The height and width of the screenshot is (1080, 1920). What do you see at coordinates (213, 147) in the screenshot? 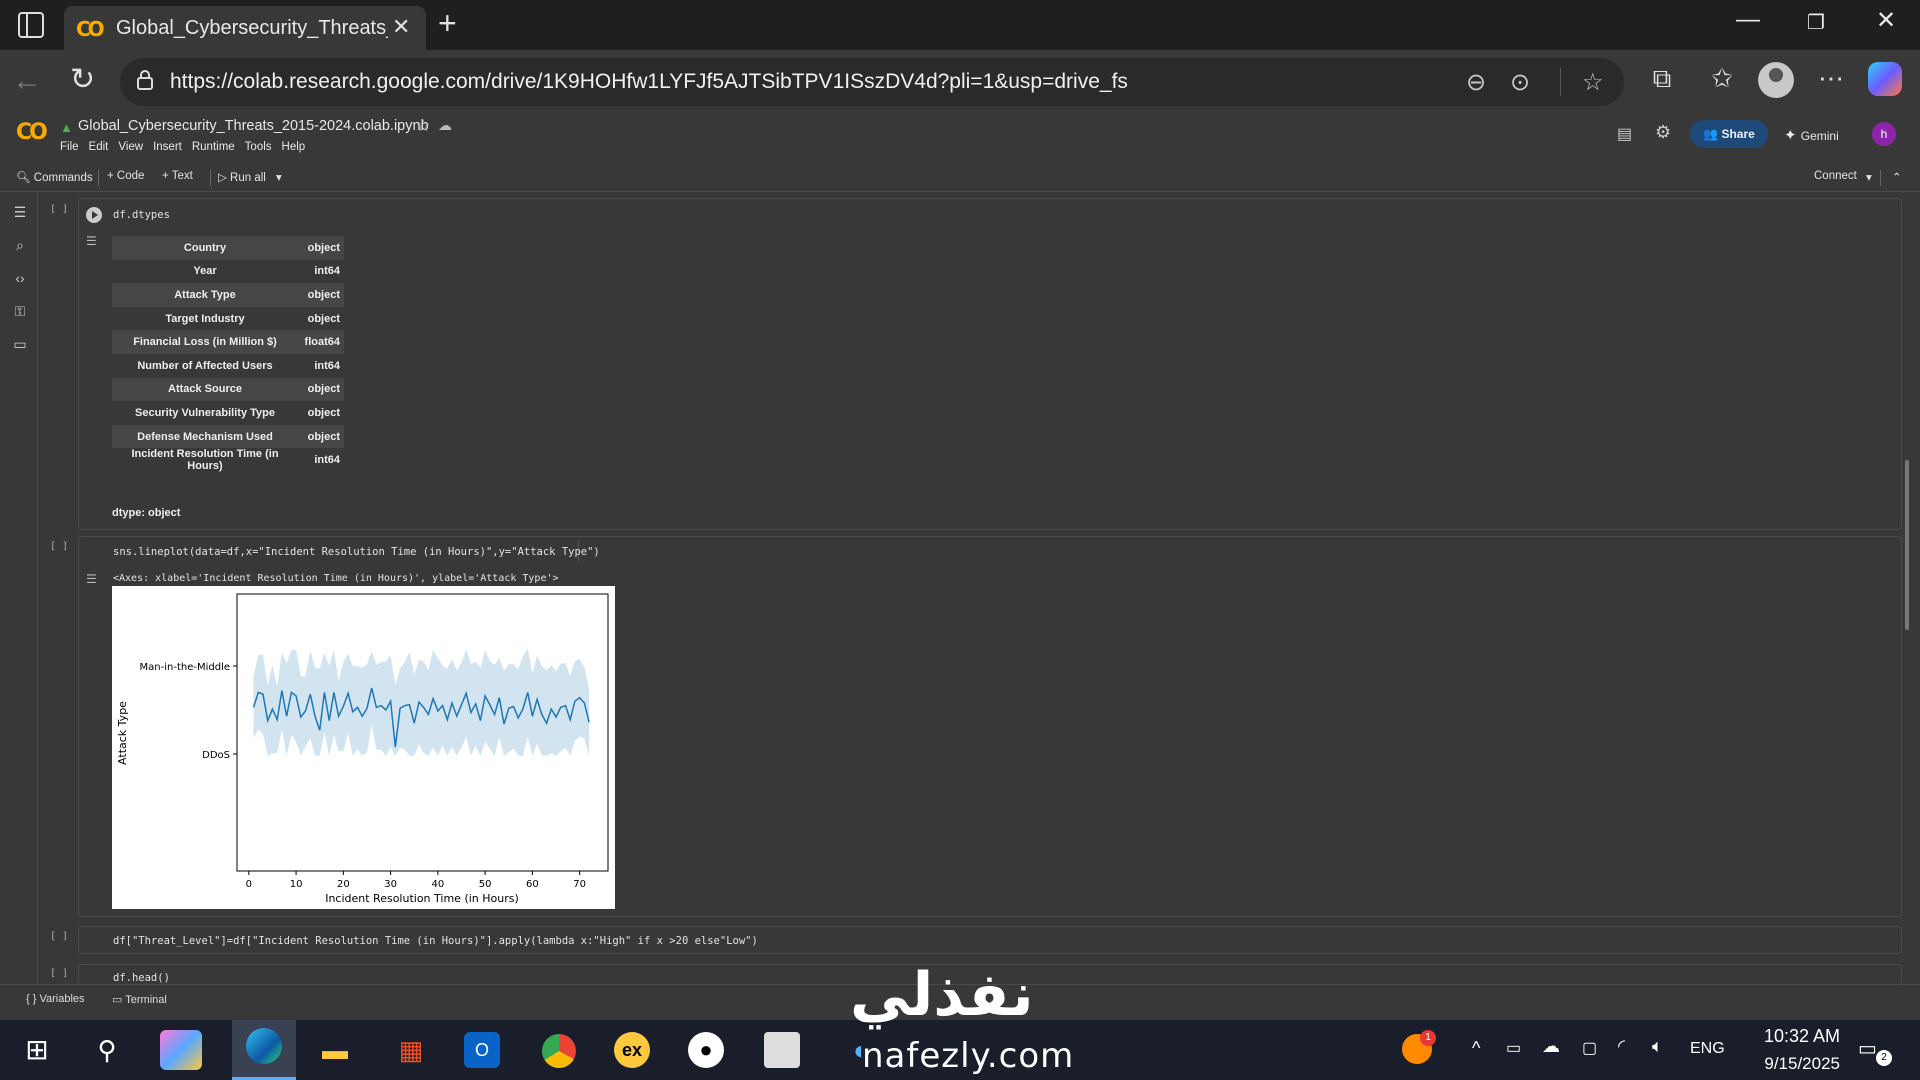
I see `menu-runtime: Runtime` at bounding box center [213, 147].